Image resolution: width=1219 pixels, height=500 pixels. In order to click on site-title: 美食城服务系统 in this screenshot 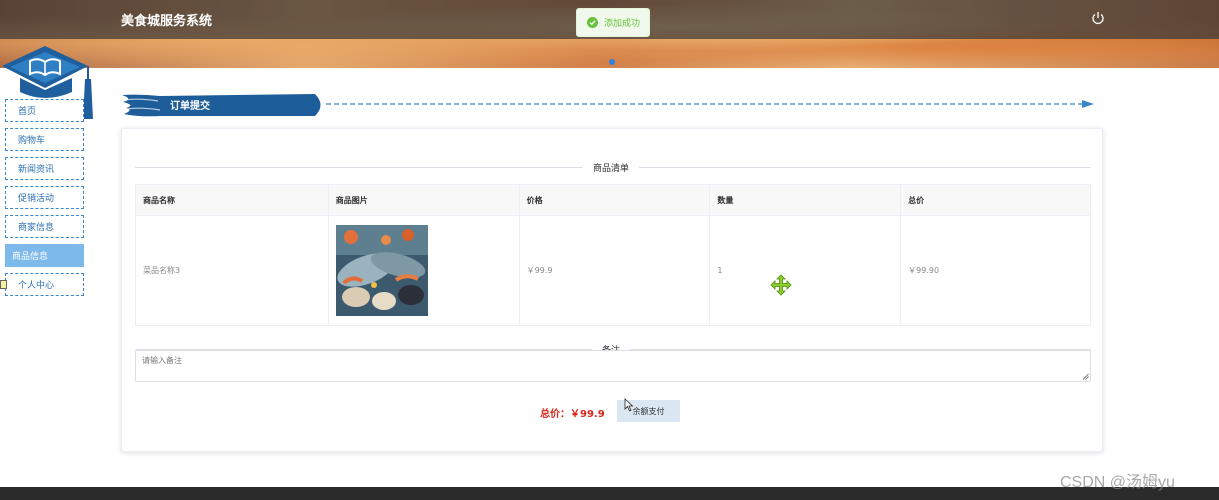, I will do `click(167, 21)`.